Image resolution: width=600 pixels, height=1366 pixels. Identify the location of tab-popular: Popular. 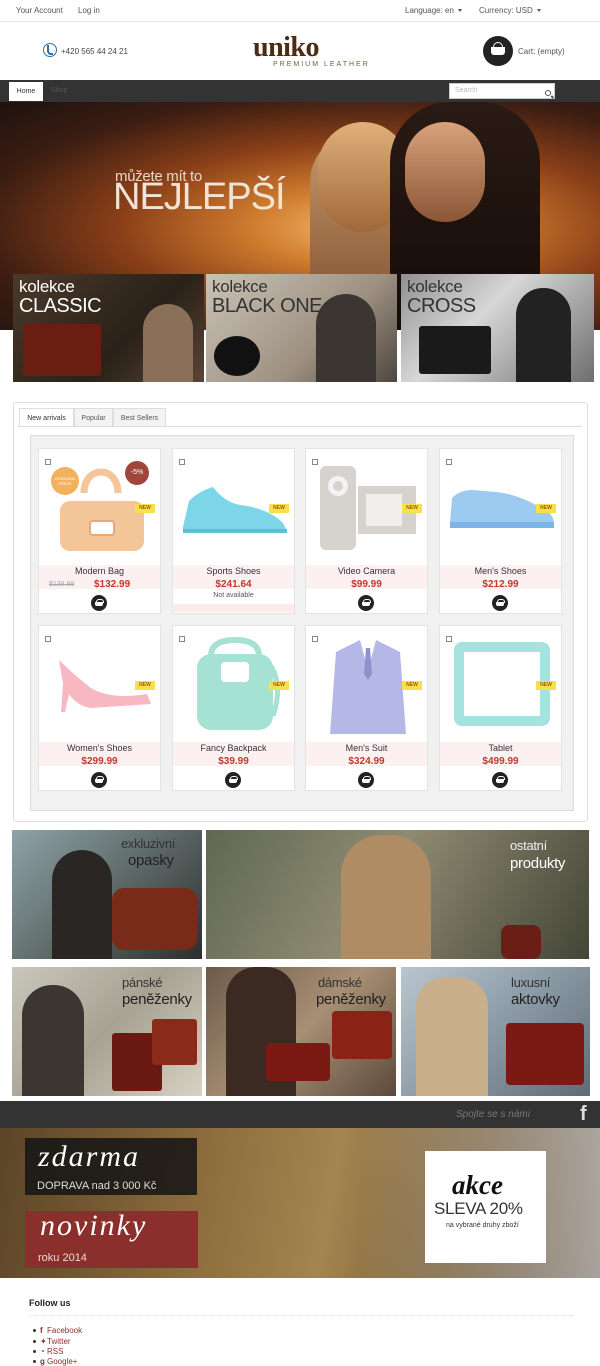
(93, 417).